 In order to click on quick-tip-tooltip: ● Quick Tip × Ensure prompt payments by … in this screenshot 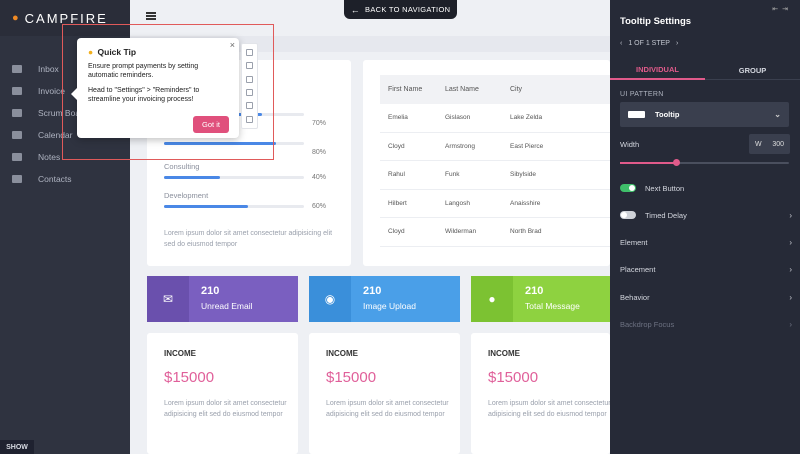, I will do `click(155, 88)`.